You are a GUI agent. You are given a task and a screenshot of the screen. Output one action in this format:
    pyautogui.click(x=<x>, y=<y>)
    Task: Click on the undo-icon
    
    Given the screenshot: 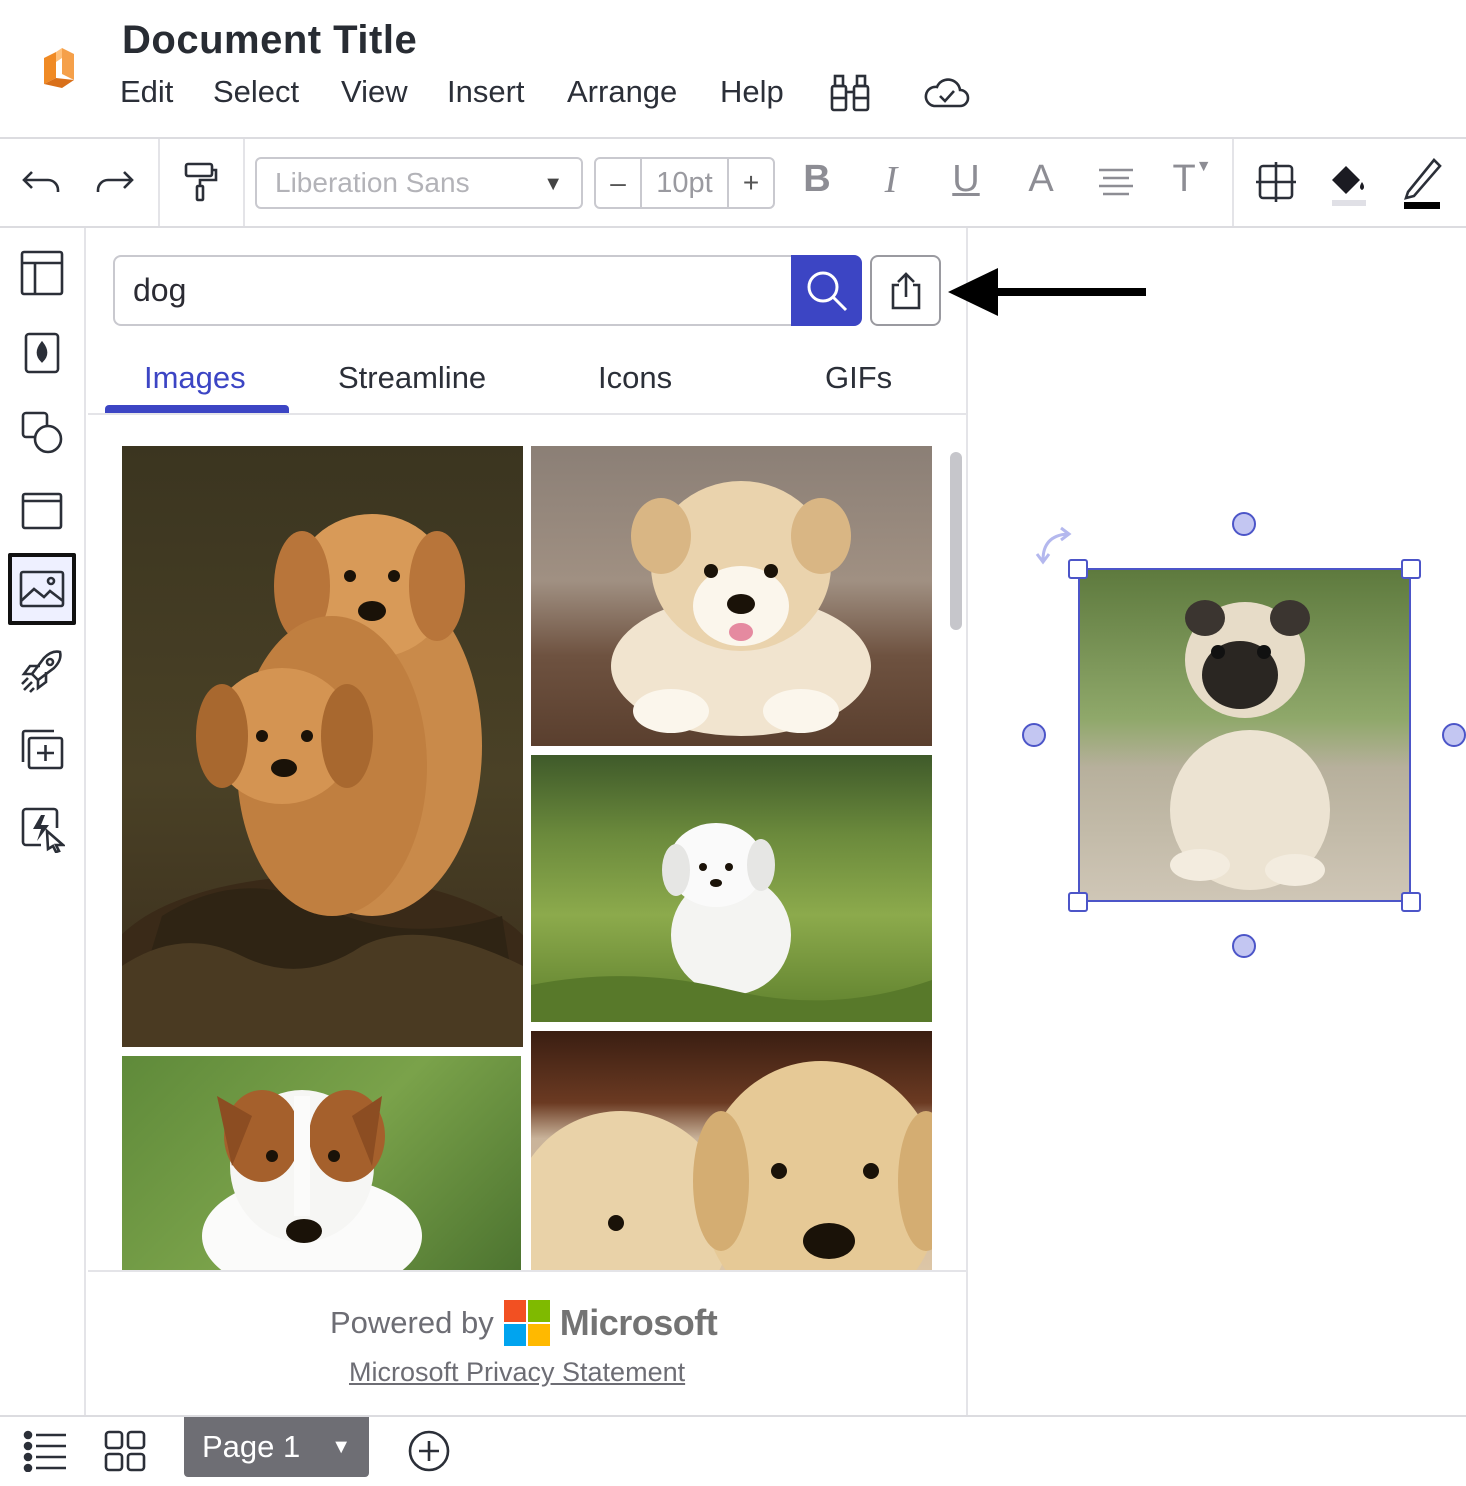 What is the action you would take?
    pyautogui.click(x=42, y=182)
    